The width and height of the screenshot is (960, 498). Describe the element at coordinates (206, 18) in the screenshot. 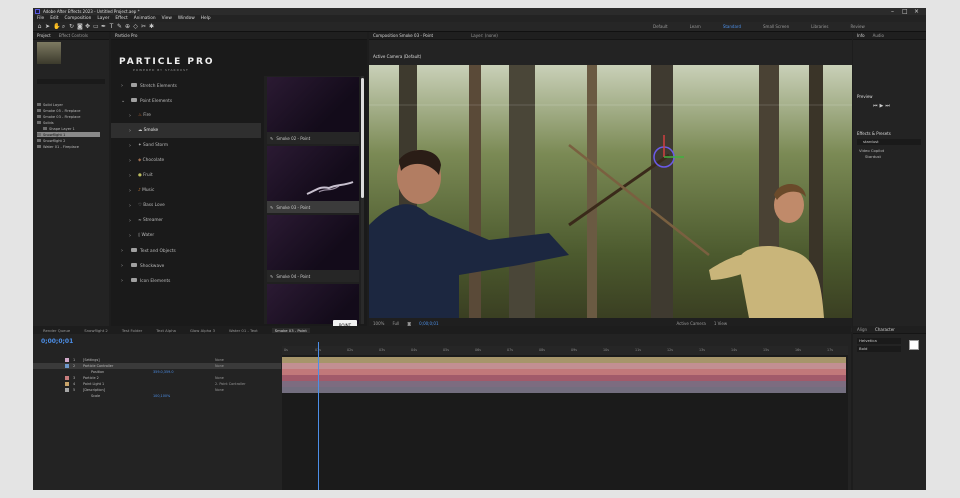

I see `menu-help: Help` at that location.